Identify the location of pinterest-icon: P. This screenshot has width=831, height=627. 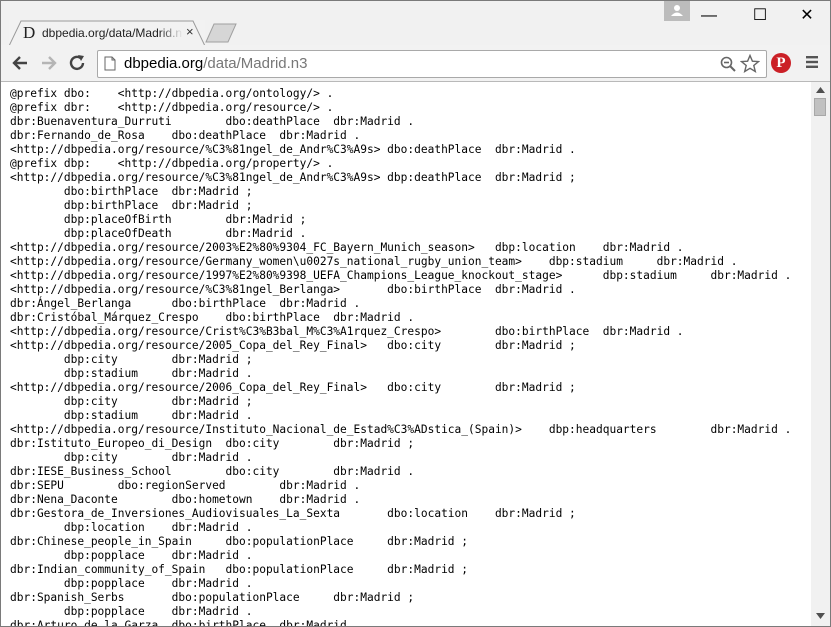
(781, 63).